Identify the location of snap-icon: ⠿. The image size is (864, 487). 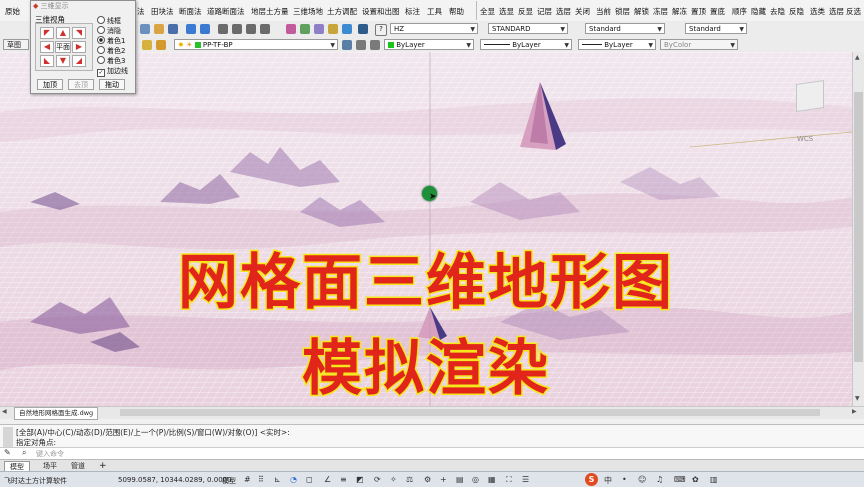
(261, 479).